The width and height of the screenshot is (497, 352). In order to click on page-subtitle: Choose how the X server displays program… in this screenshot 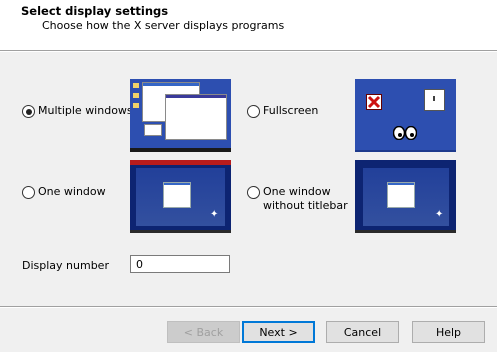, I will do `click(163, 25)`.